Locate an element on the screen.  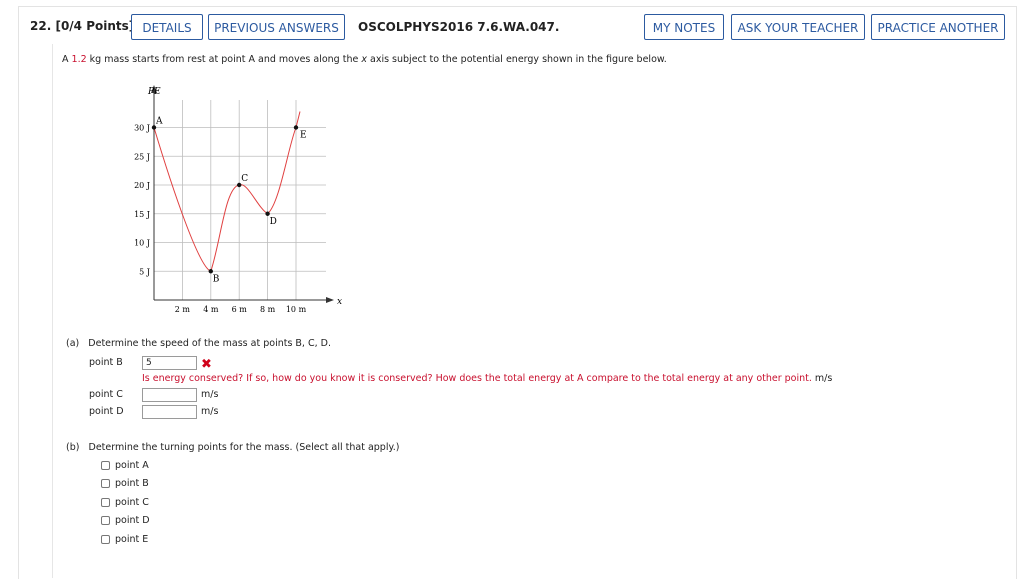
left-rule is located at coordinates (52, 311).